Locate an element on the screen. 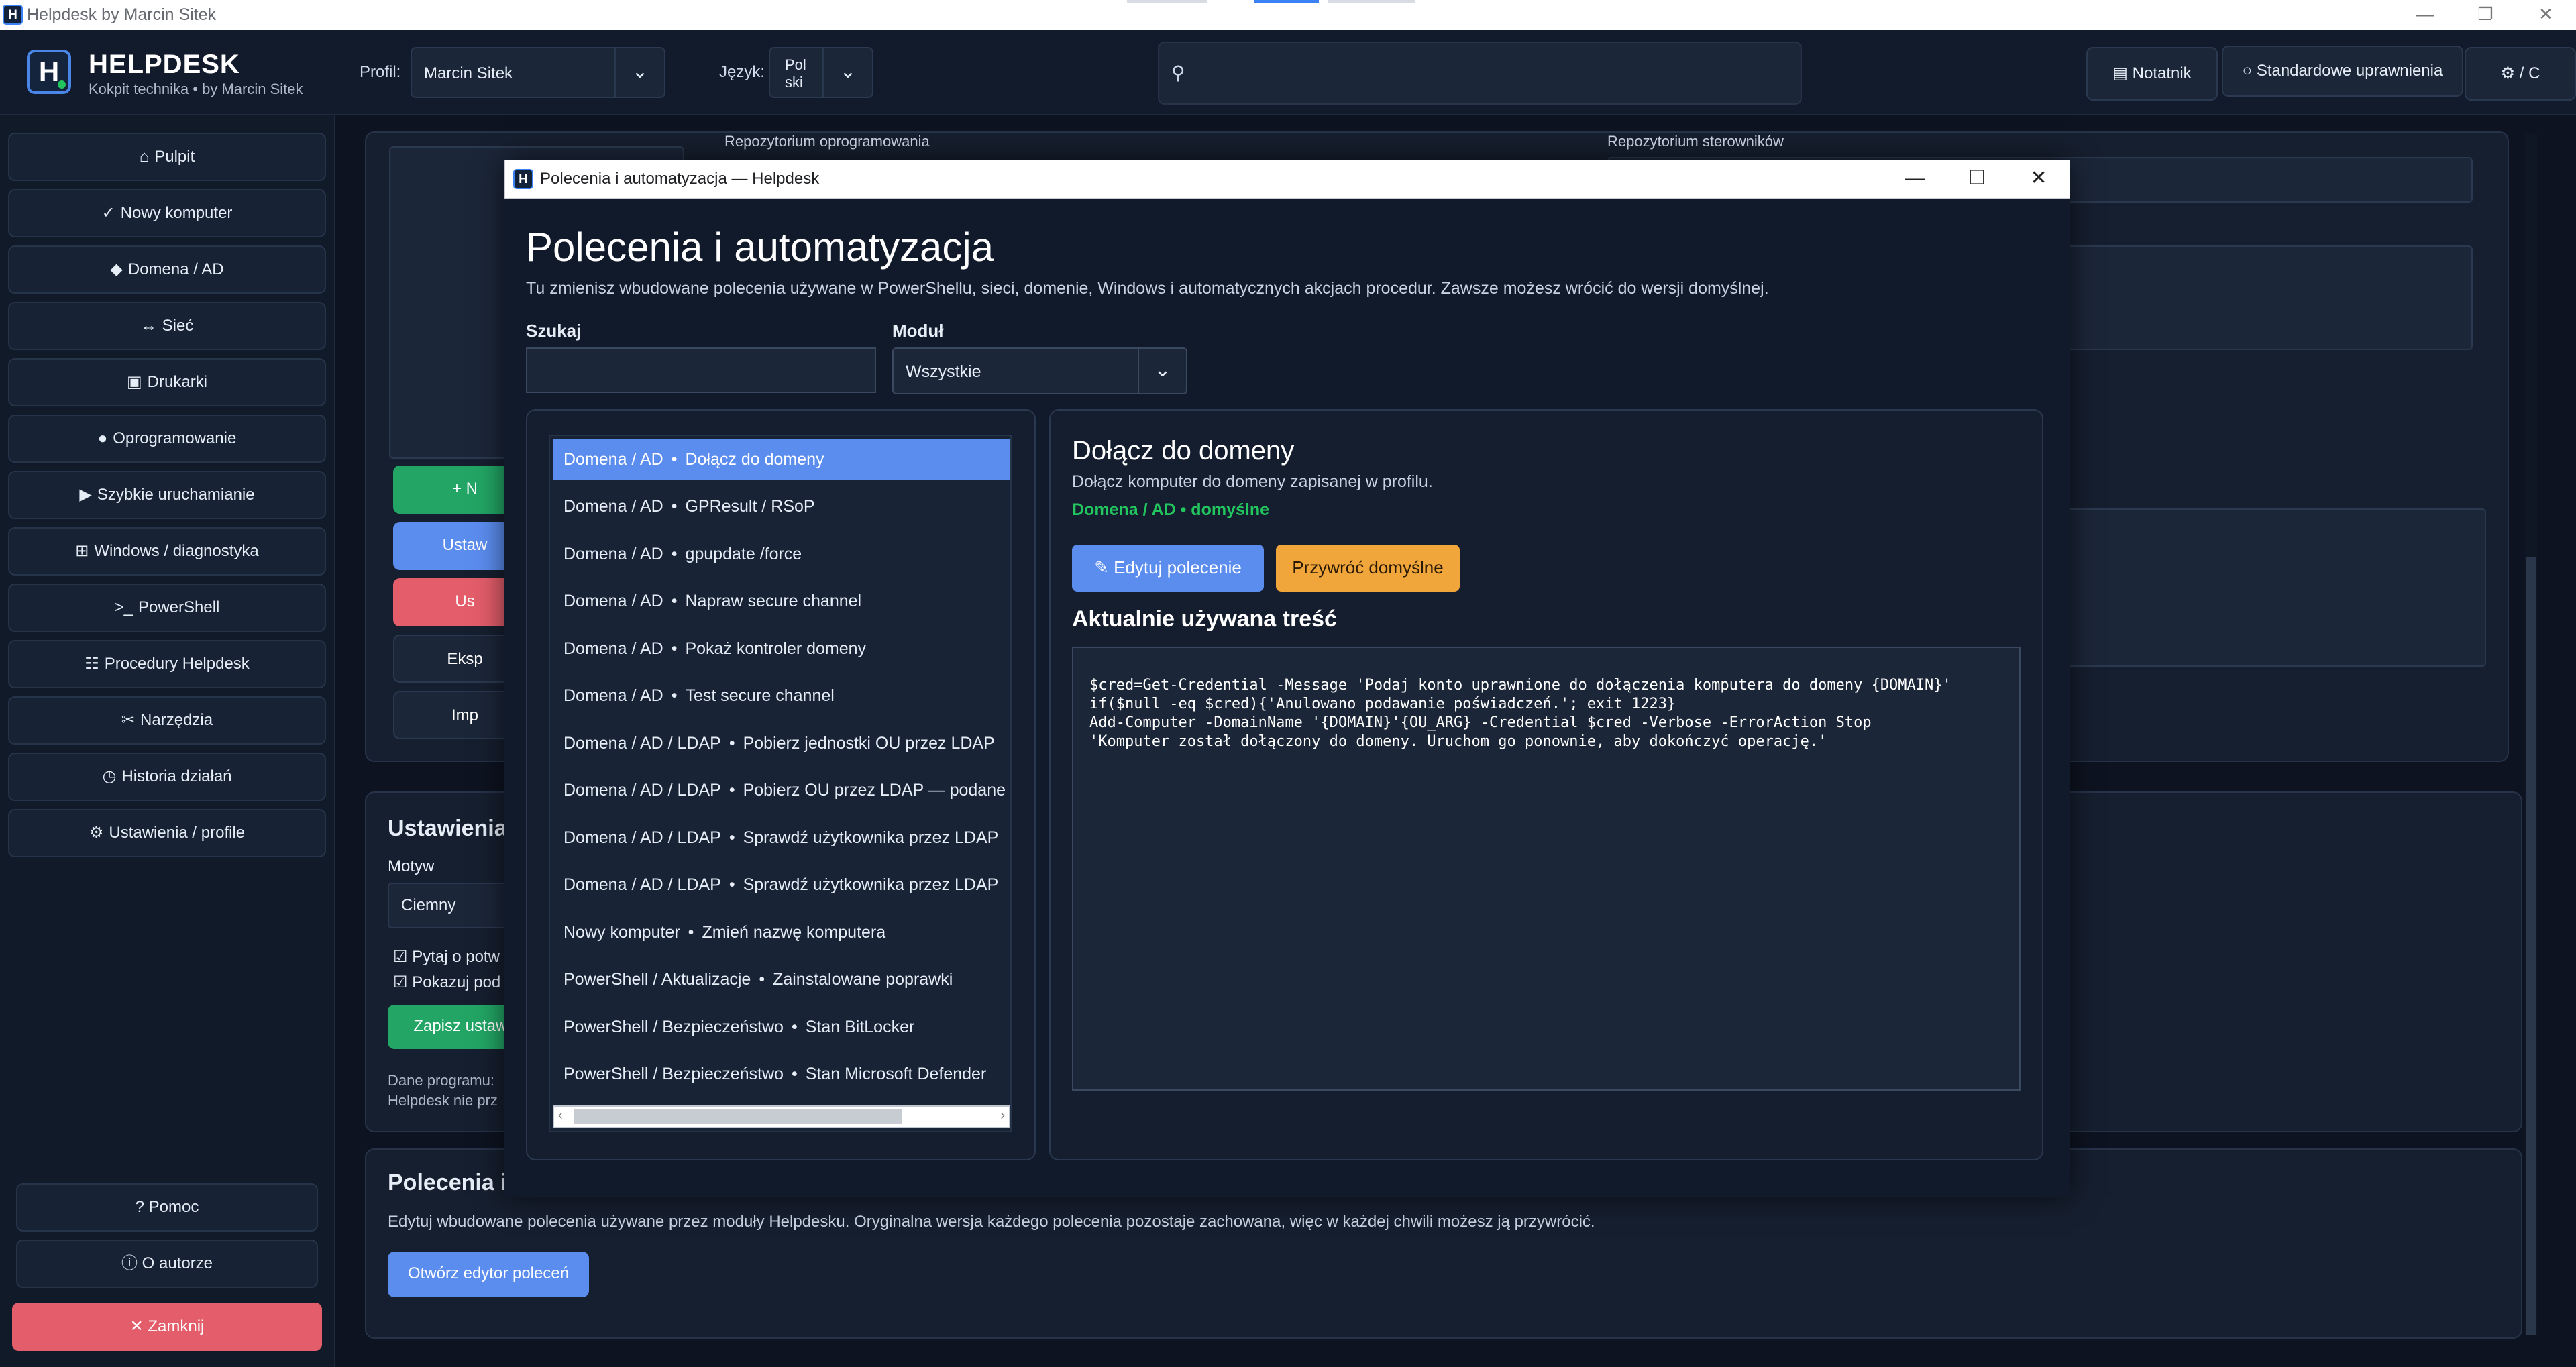 The image size is (2576, 1367). minimize-button: — is located at coordinates (2425, 15).